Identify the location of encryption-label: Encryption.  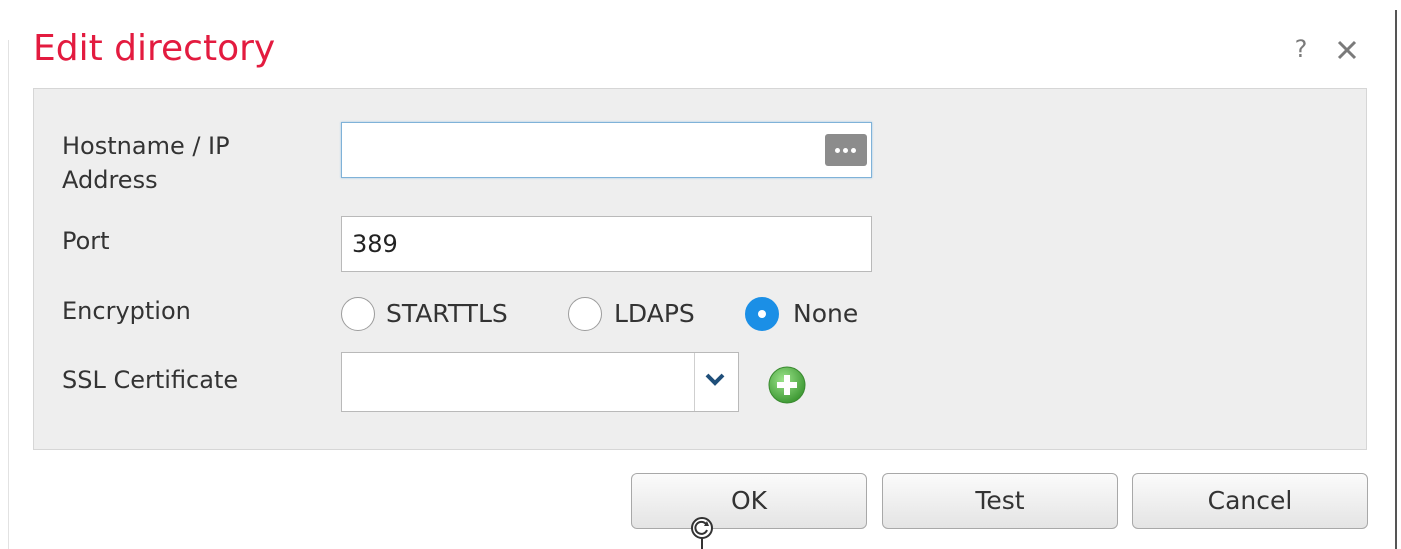
(126, 311).